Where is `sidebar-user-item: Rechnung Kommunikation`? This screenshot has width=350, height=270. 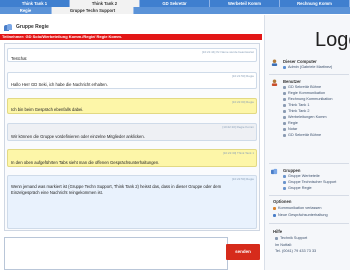 sidebar-user-item: Rechnung Kommunikation is located at coordinates (308, 99).